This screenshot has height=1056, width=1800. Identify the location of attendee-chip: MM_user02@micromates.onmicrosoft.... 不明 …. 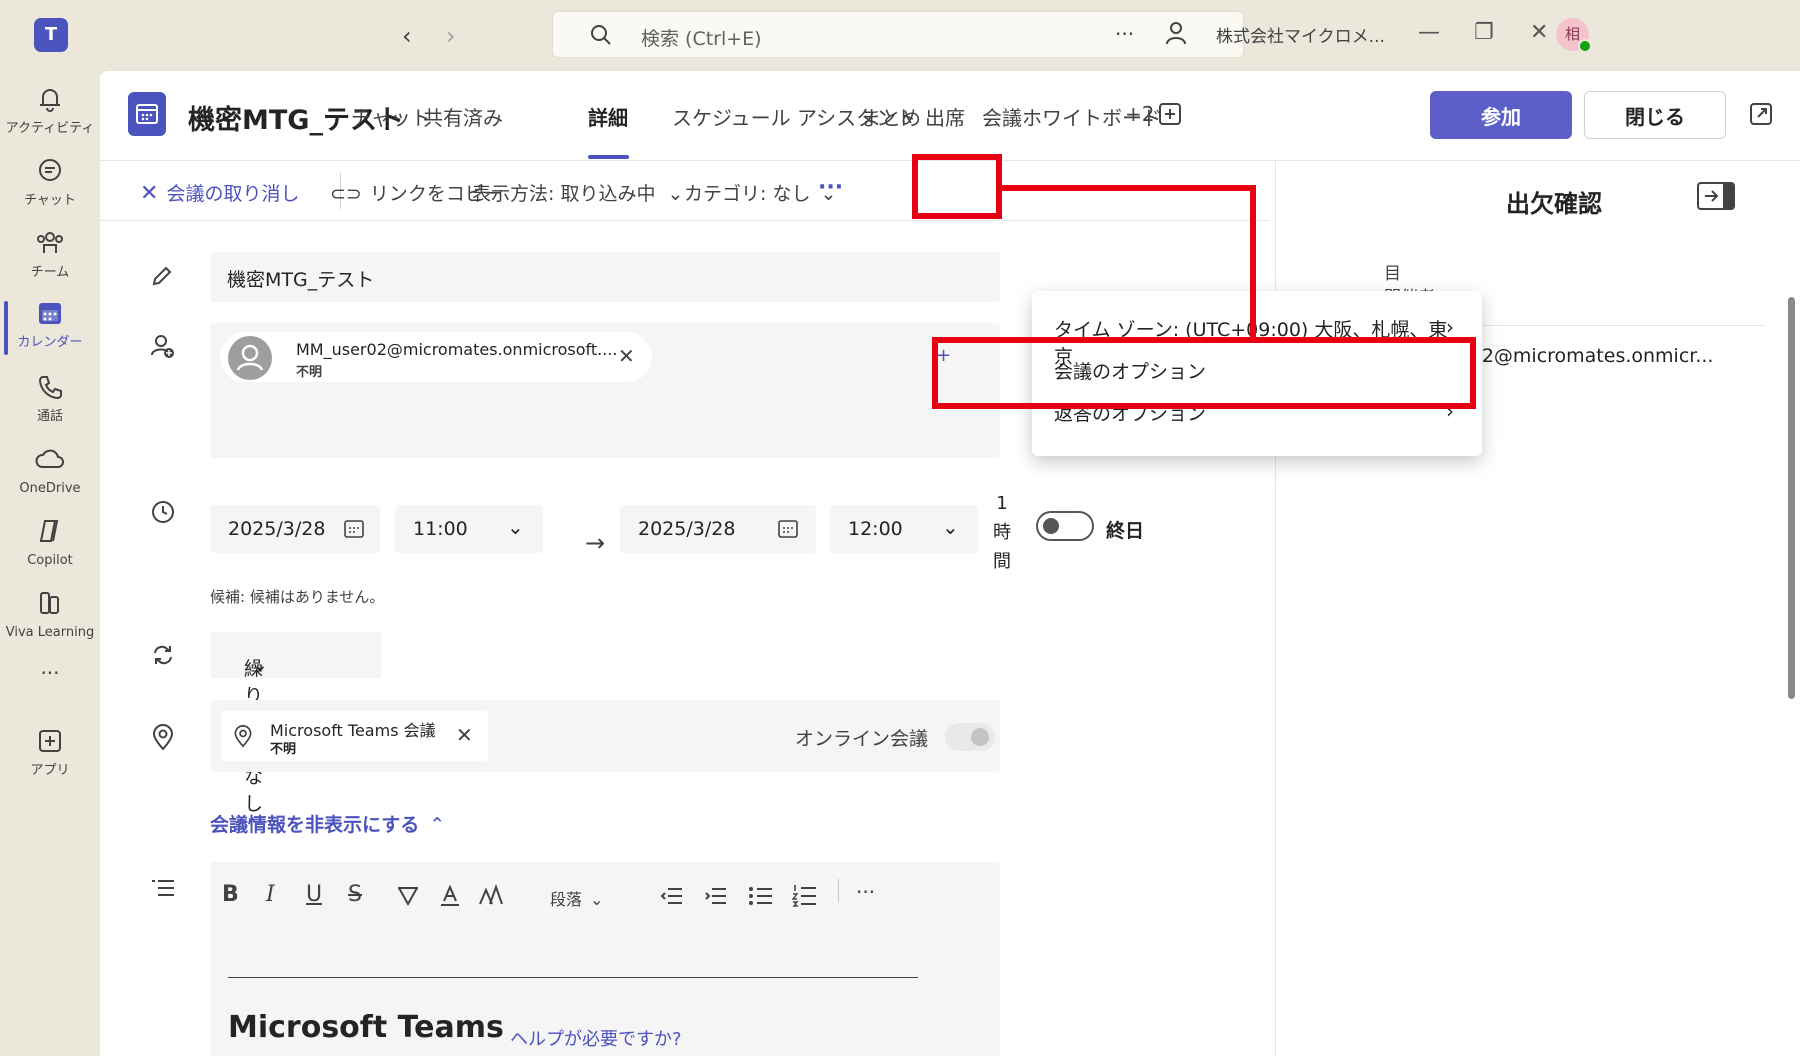
(436, 357).